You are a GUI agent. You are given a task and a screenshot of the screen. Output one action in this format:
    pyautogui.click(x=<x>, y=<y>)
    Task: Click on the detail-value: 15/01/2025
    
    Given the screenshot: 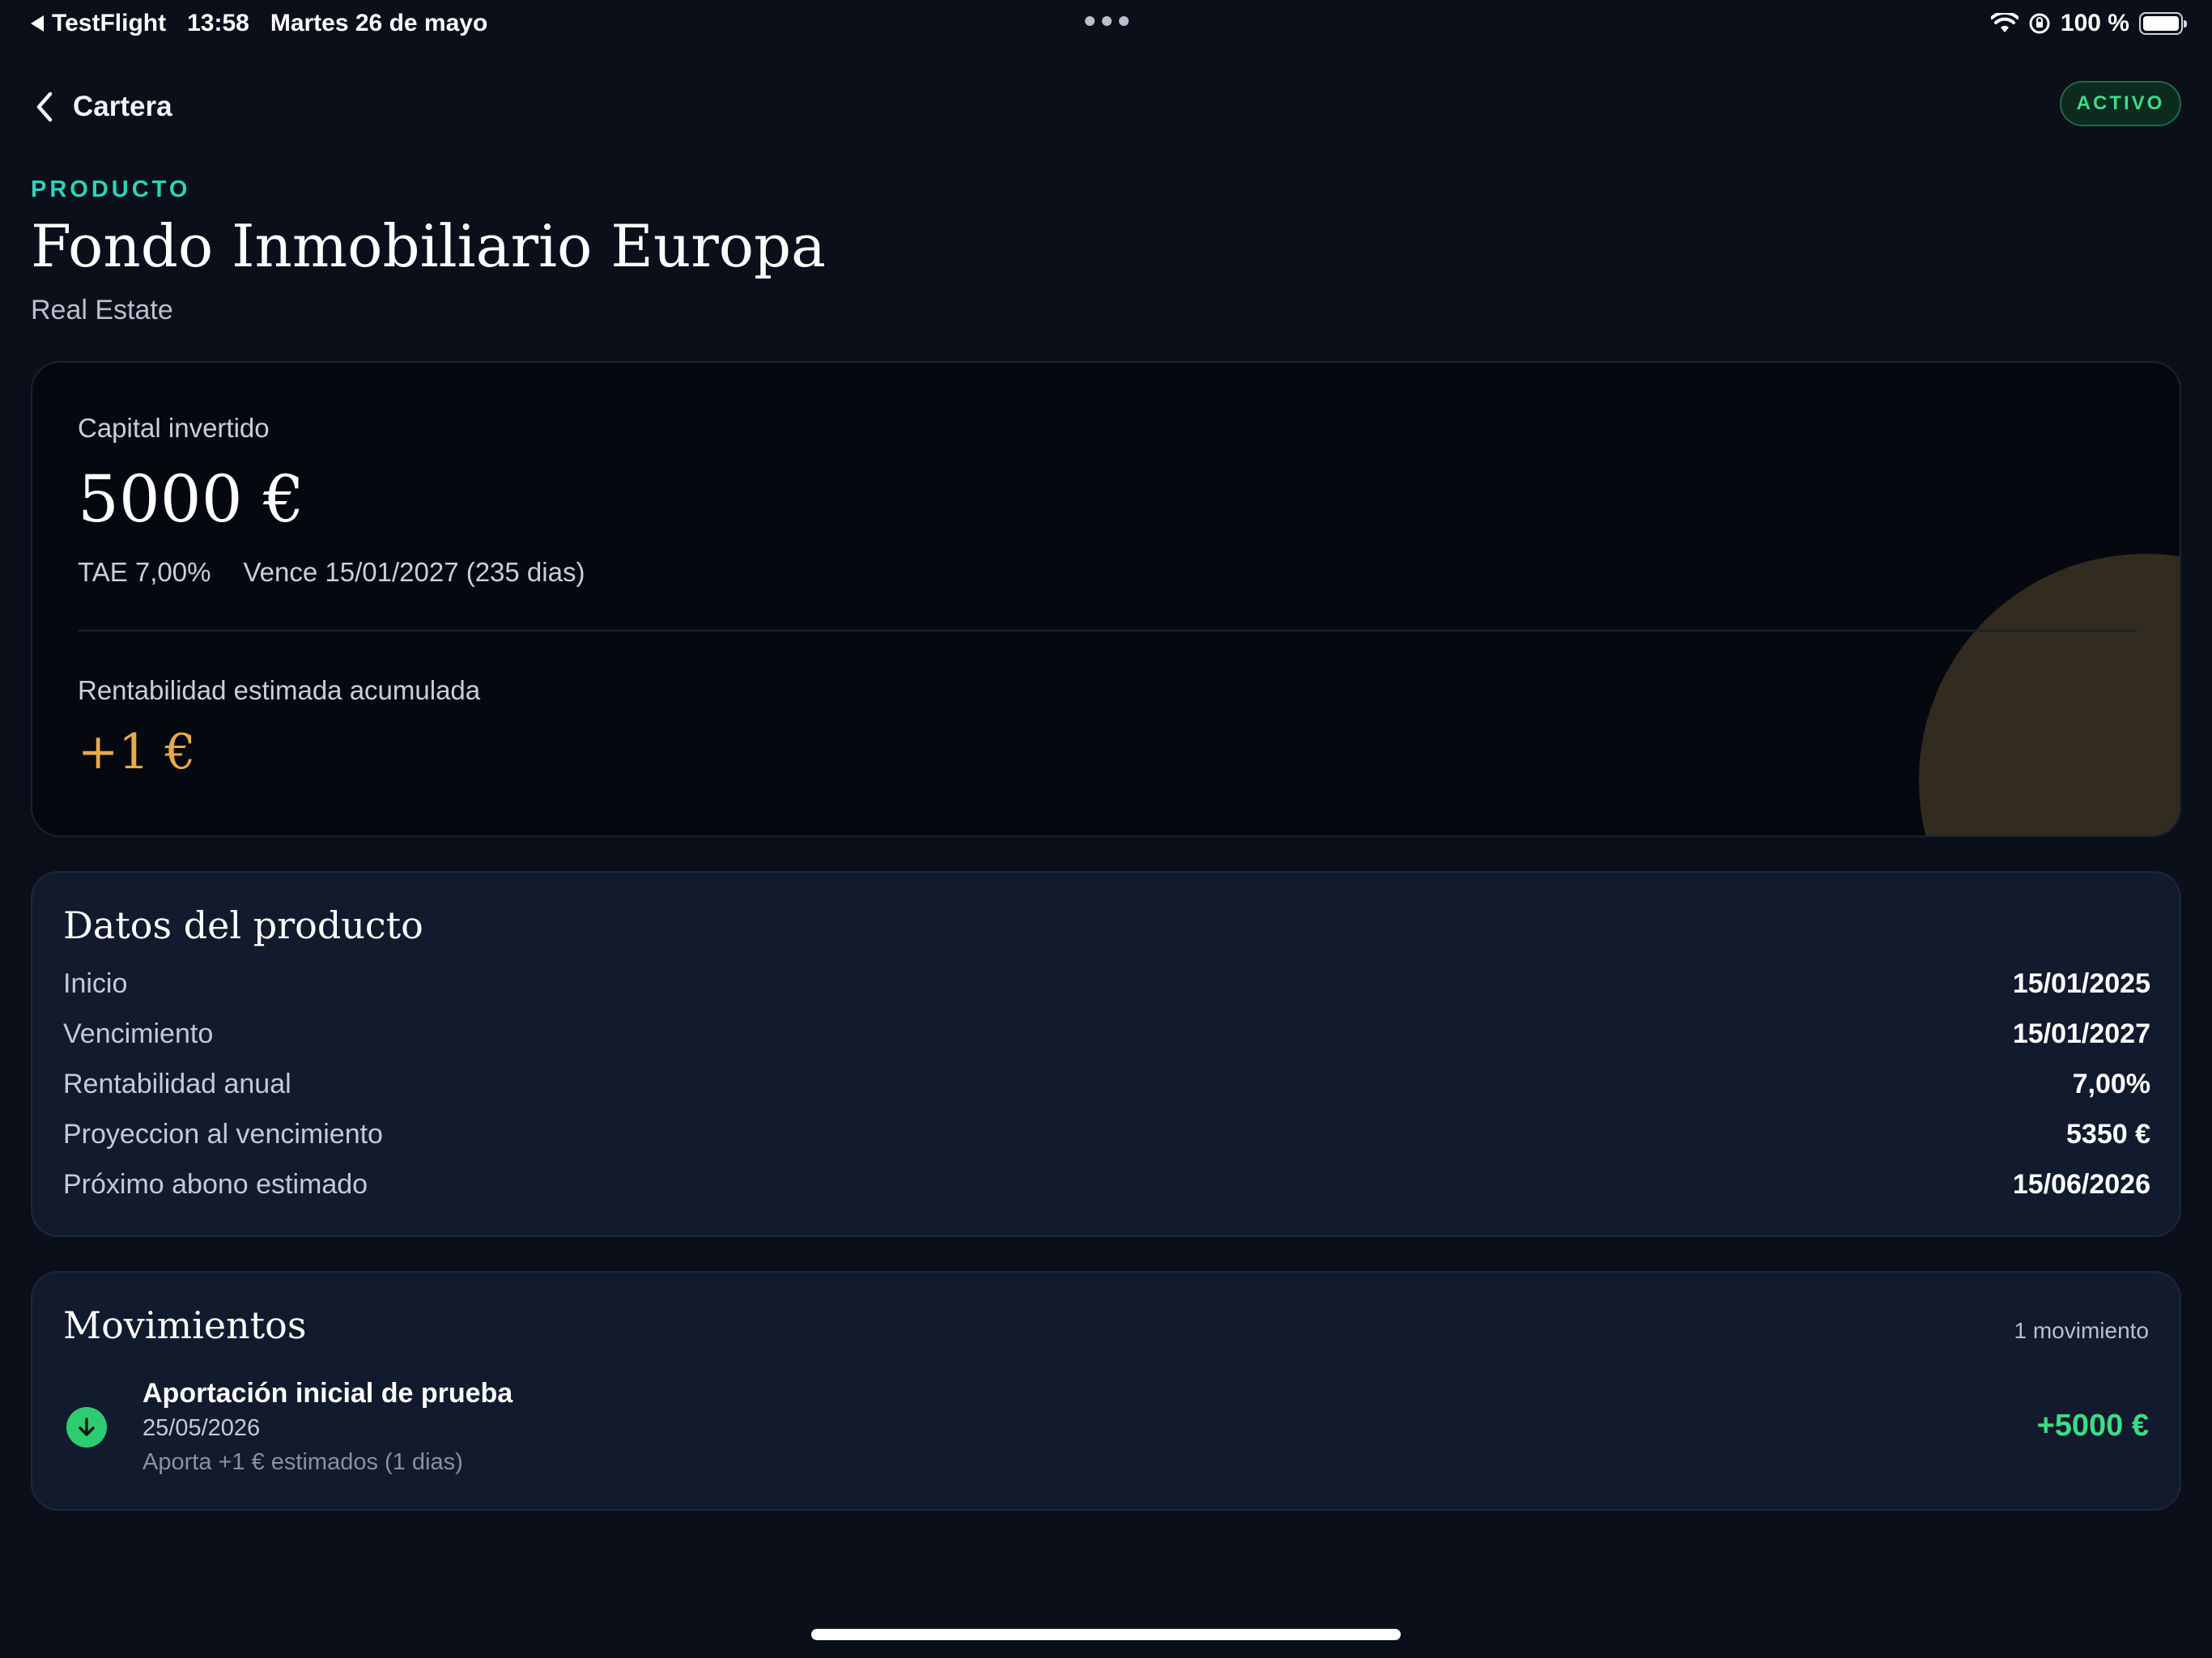 What is the action you would take?
    pyautogui.click(x=2081, y=983)
    